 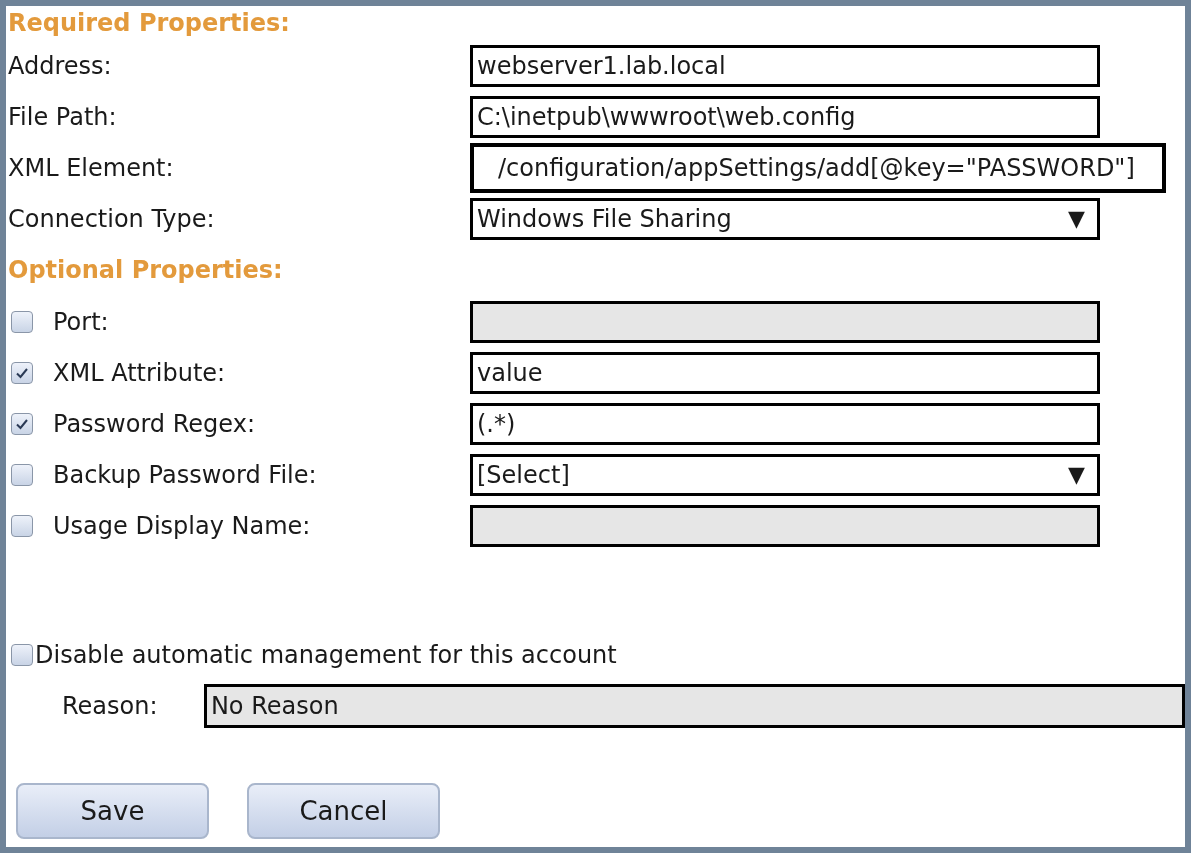 What do you see at coordinates (185, 475) in the screenshot?
I see `field-label: Backup Password File:` at bounding box center [185, 475].